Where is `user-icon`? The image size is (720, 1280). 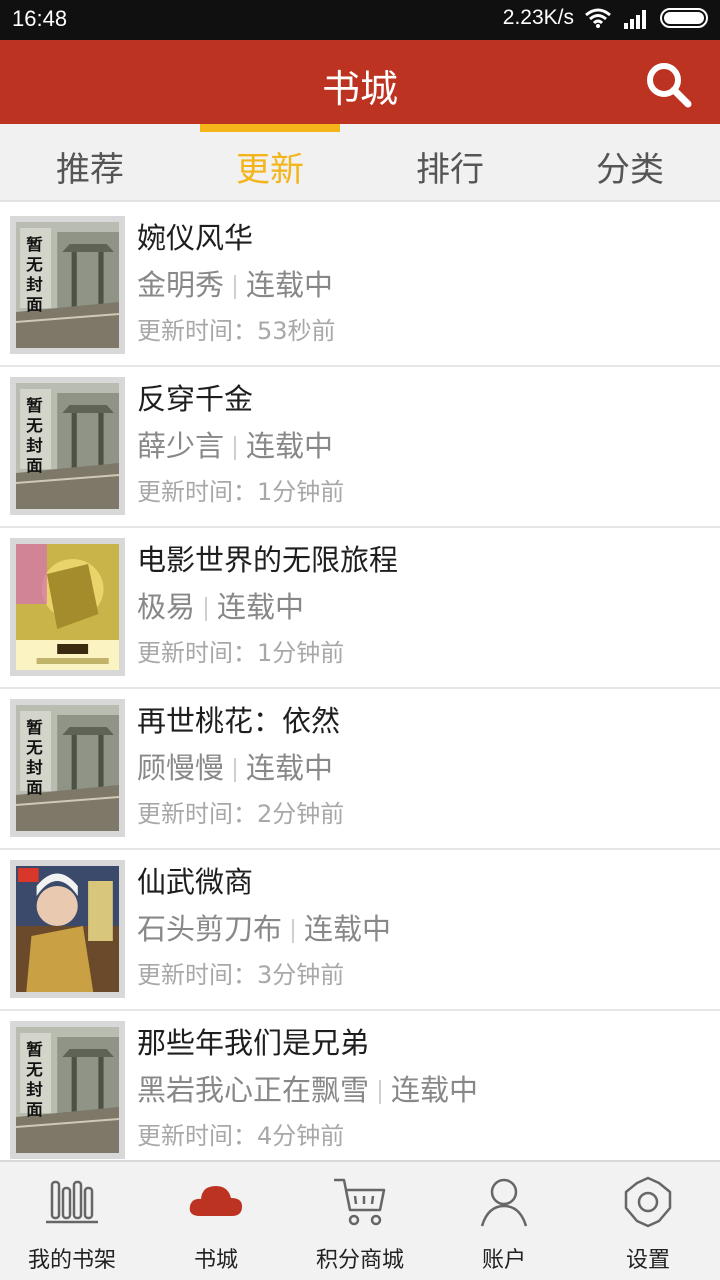
user-icon is located at coordinates (504, 1202).